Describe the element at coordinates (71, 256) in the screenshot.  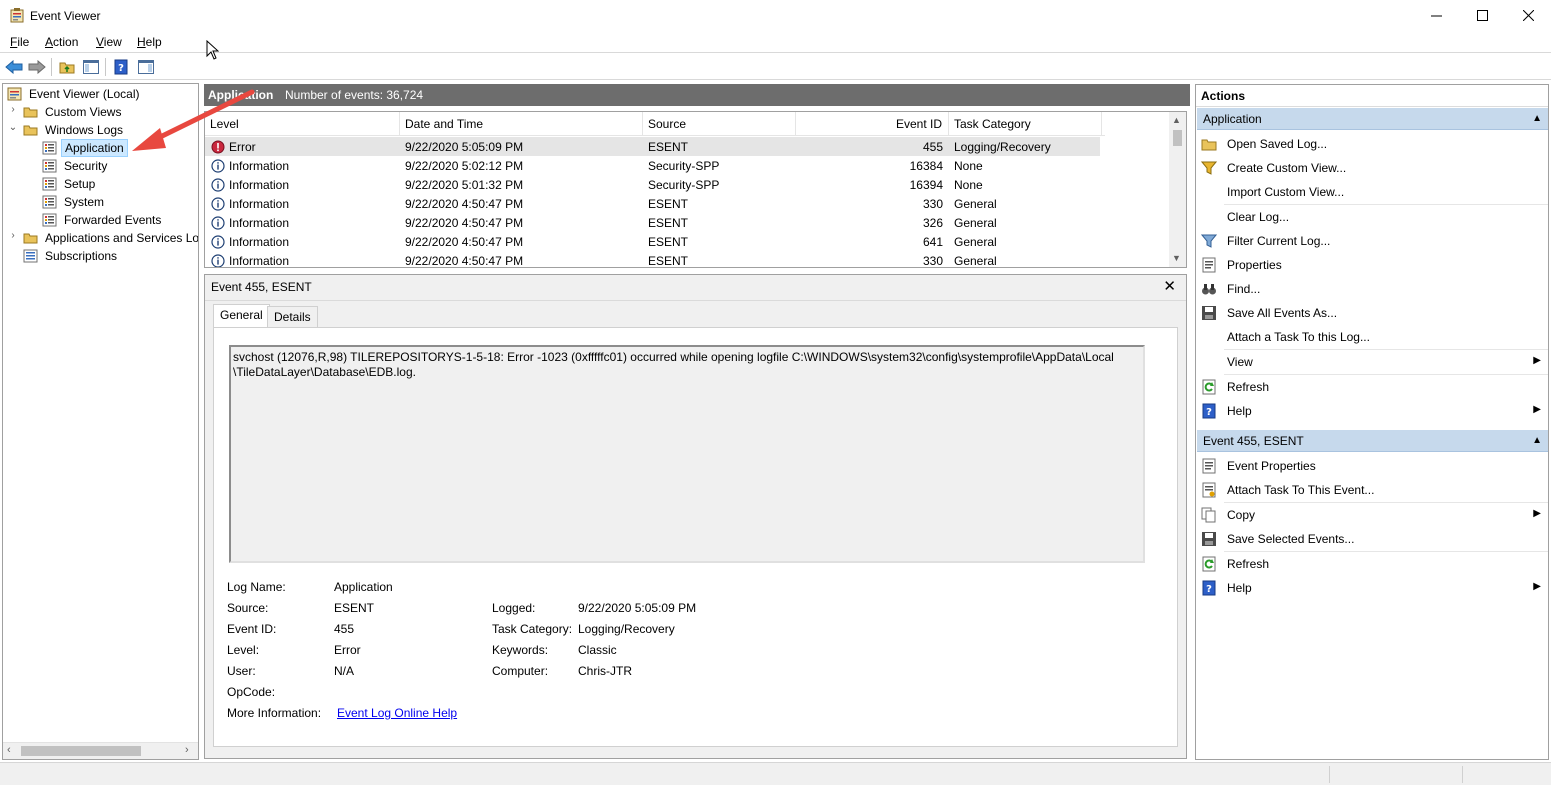
I see `tree-item-subscriptions: Subscriptions` at that location.